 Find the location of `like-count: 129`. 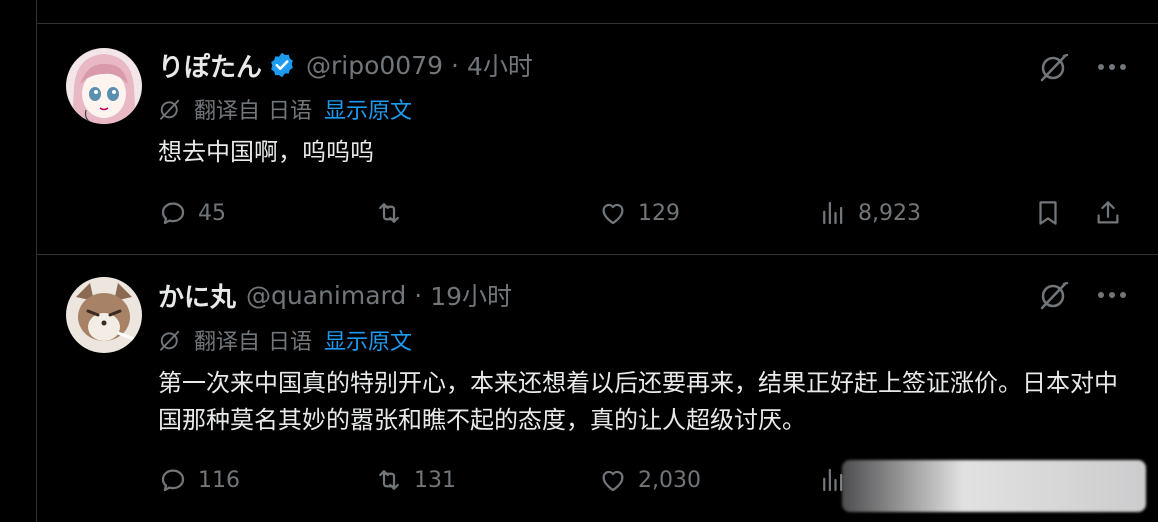

like-count: 129 is located at coordinates (659, 213).